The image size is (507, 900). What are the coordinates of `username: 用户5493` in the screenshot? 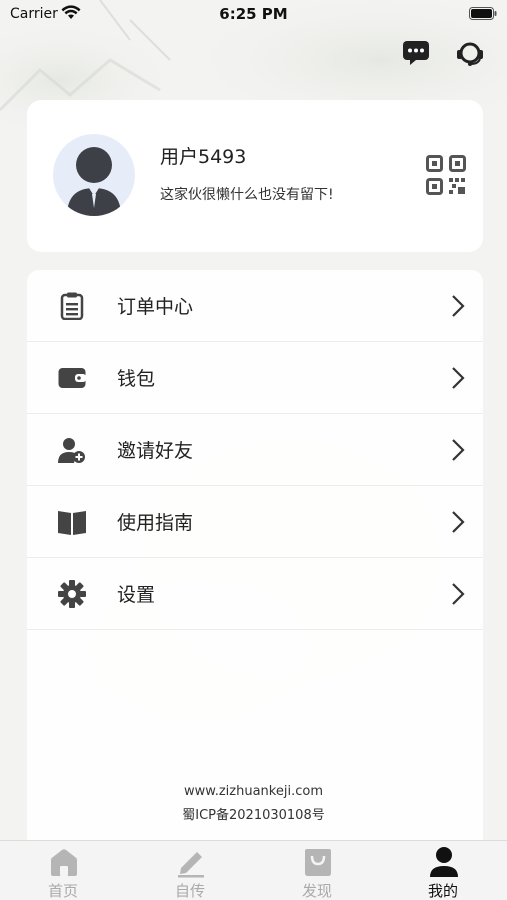 It's located at (203, 157).